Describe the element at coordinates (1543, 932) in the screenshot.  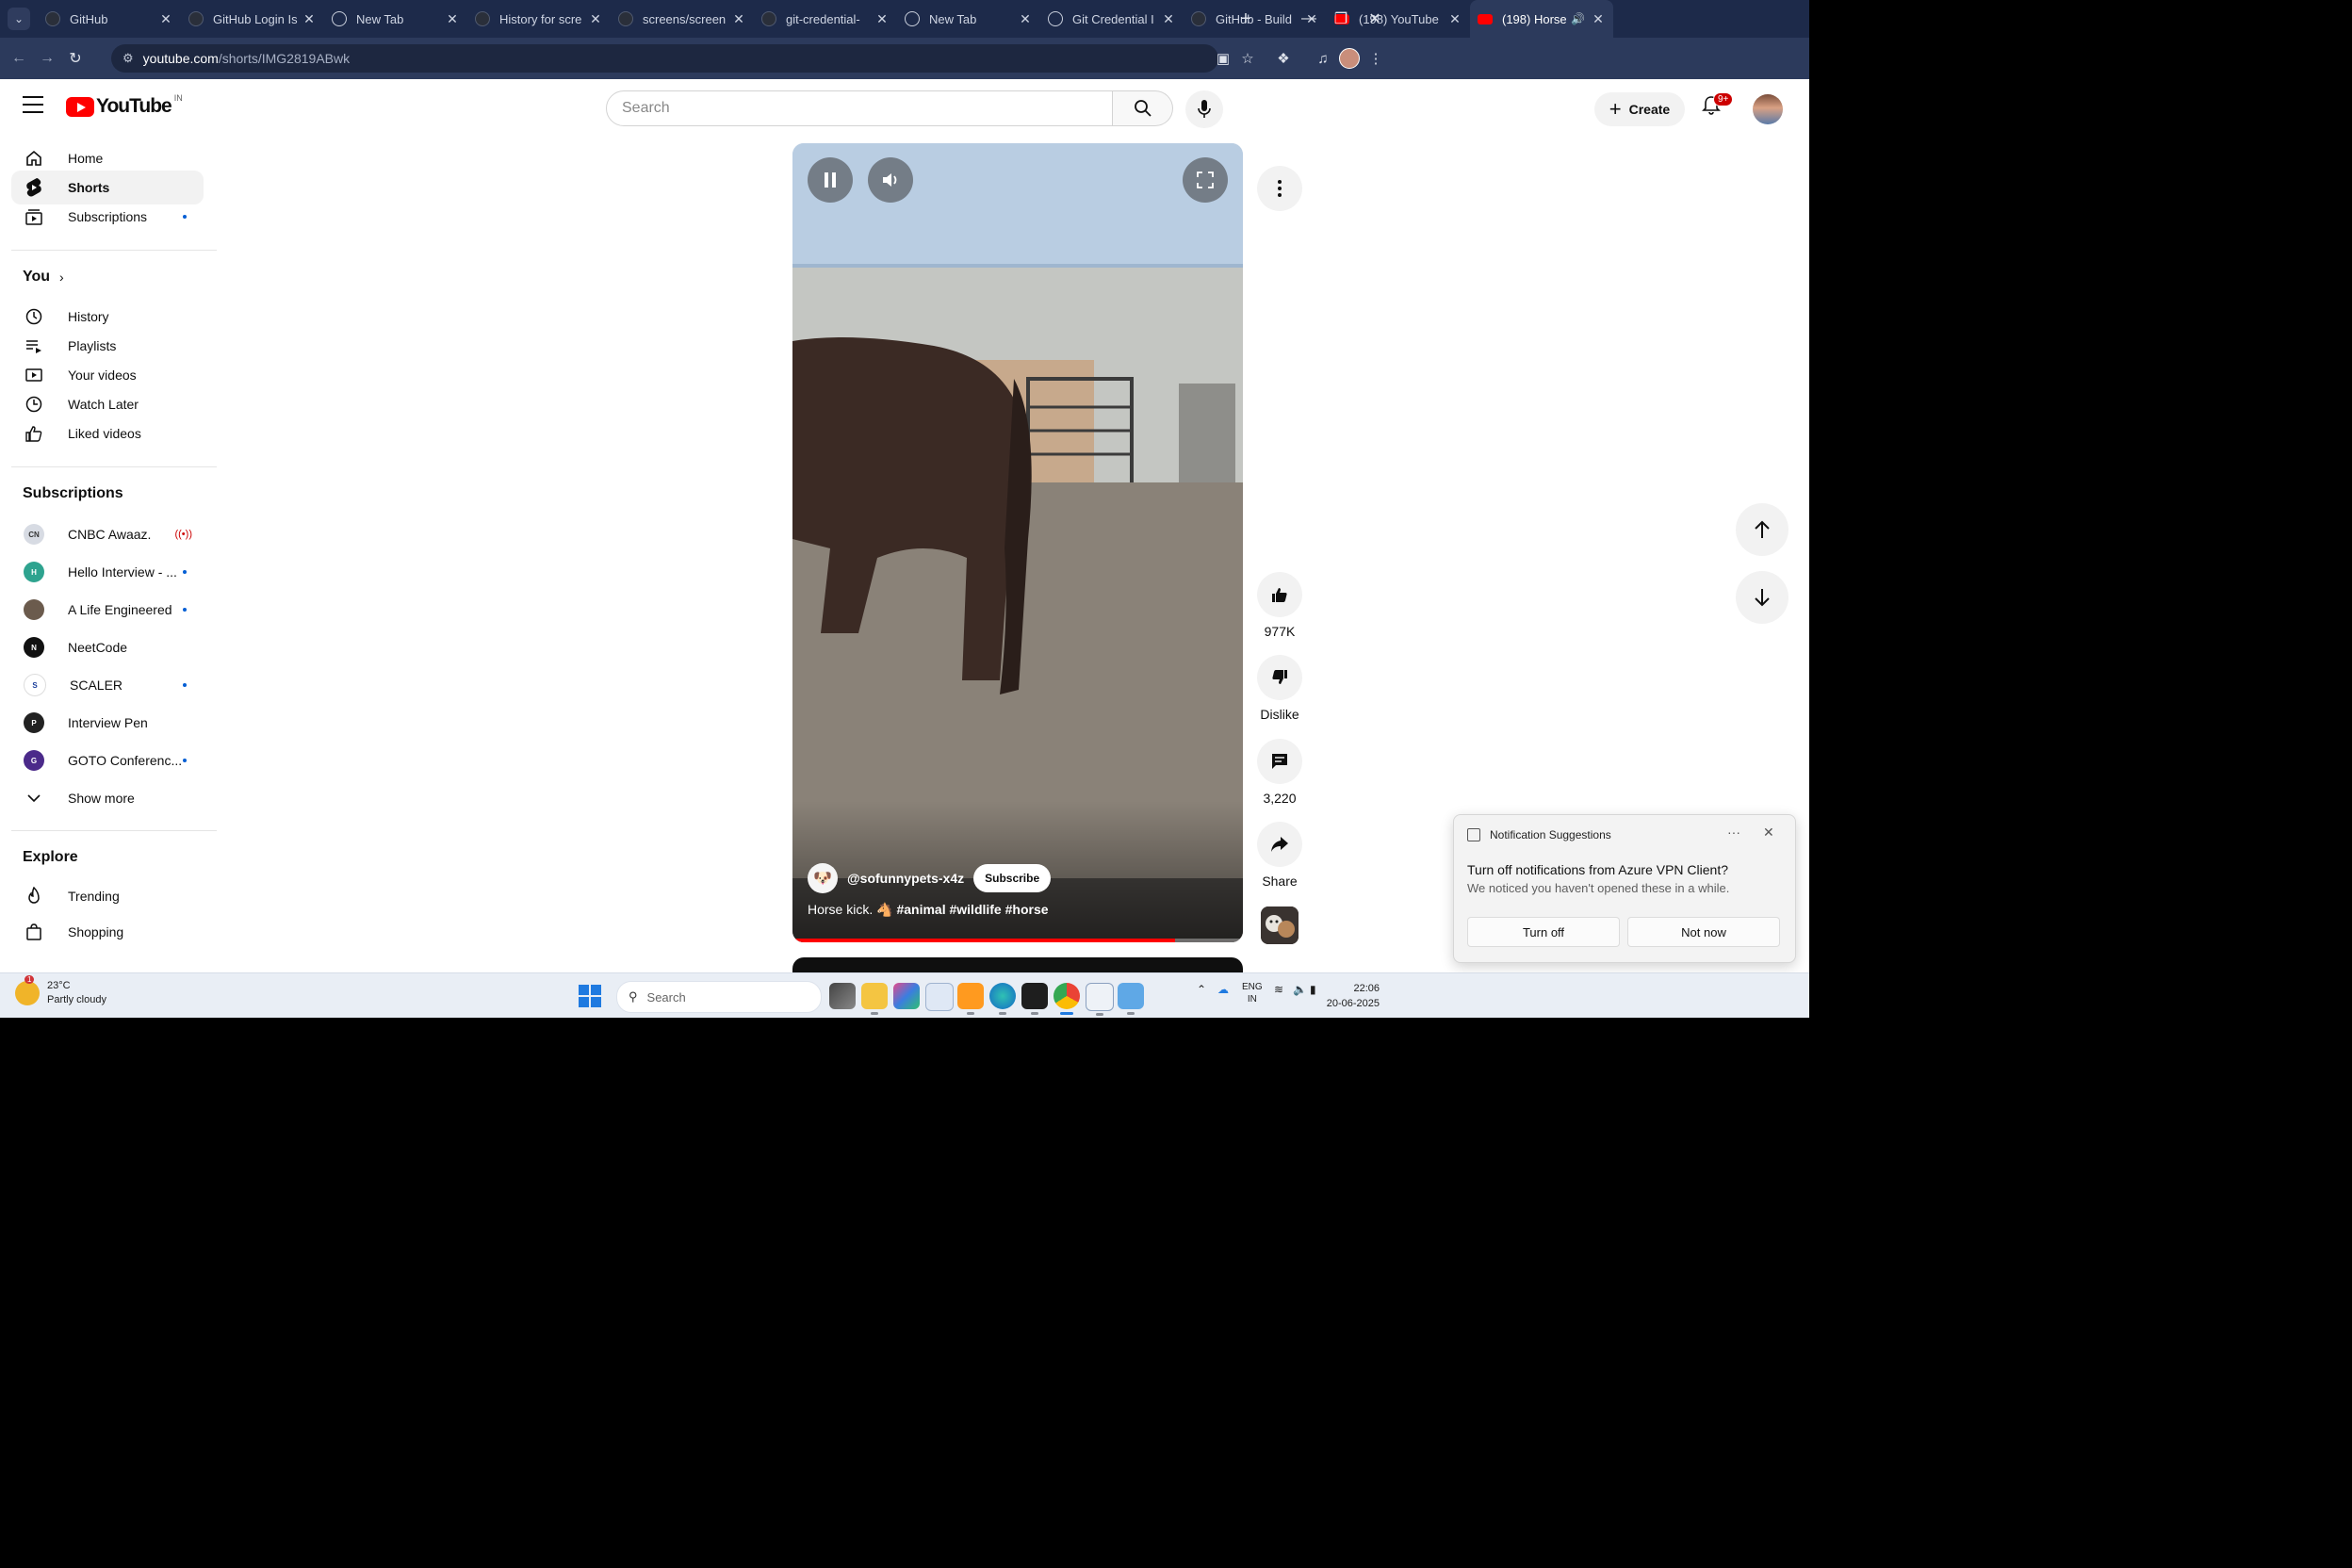
I see `turn-off-button: Turn off` at that location.